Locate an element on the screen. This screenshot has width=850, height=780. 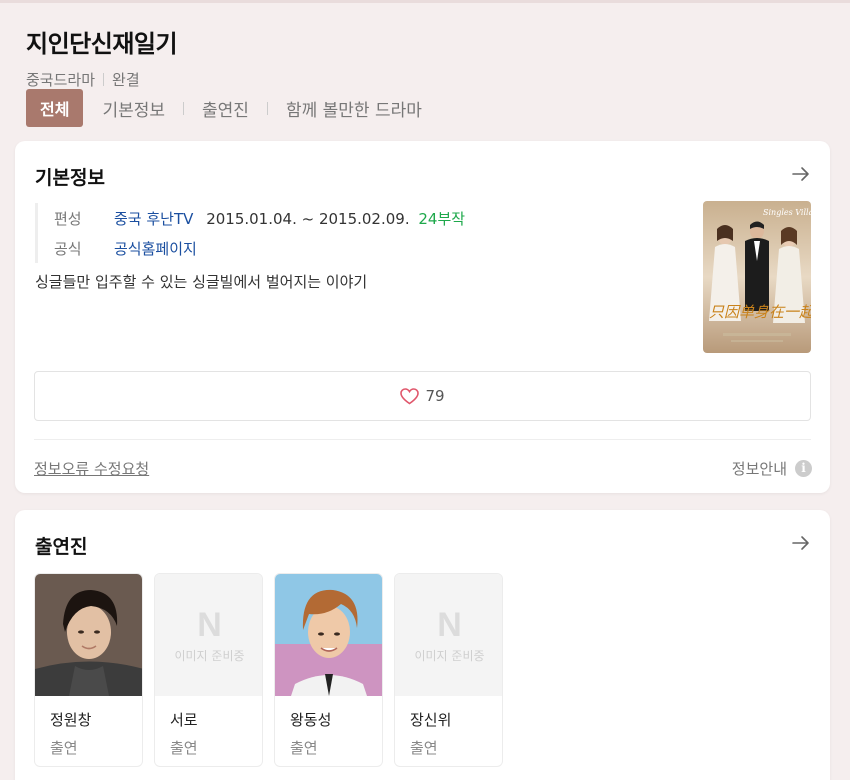
cast-name: 정원창 is located at coordinates (71, 720).